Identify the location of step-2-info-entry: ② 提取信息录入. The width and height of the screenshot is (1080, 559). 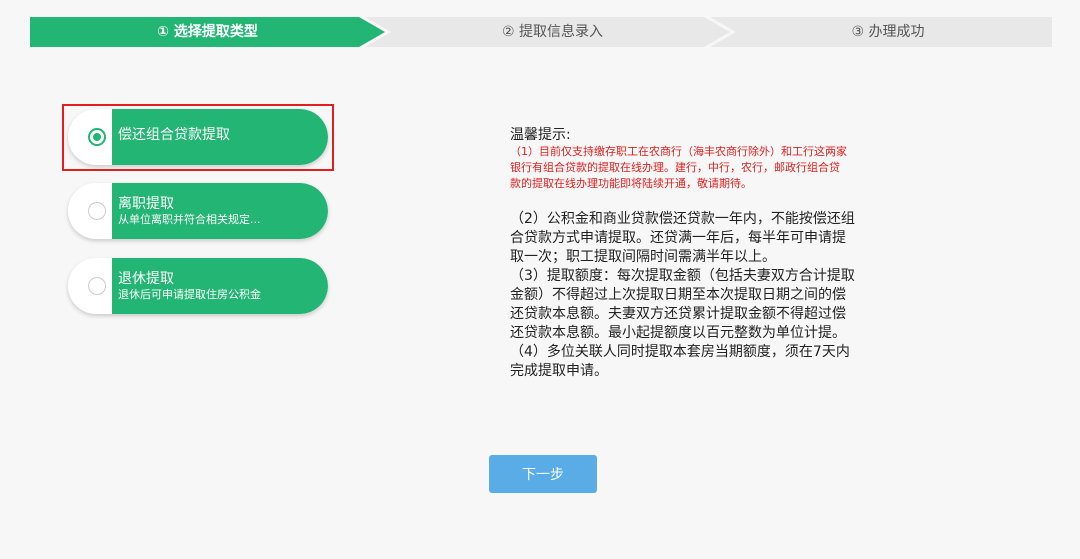
(547, 32).